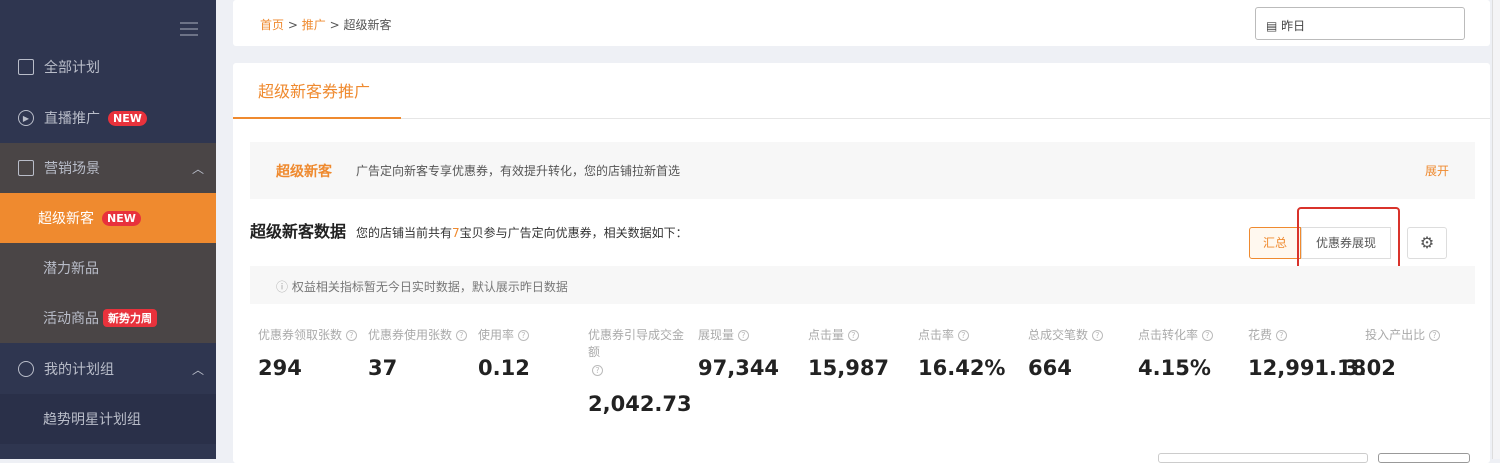 The width and height of the screenshot is (1500, 463). Describe the element at coordinates (716, 335) in the screenshot. I see `metric-label: 展现量` at that location.